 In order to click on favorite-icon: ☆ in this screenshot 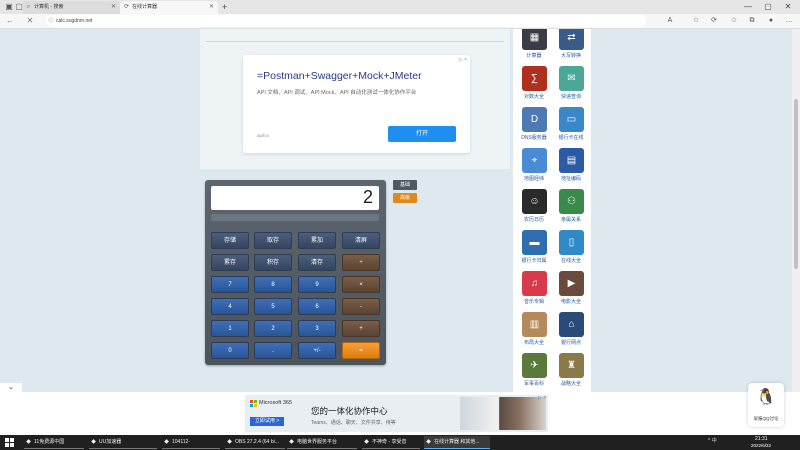, I will do `click(696, 21)`.